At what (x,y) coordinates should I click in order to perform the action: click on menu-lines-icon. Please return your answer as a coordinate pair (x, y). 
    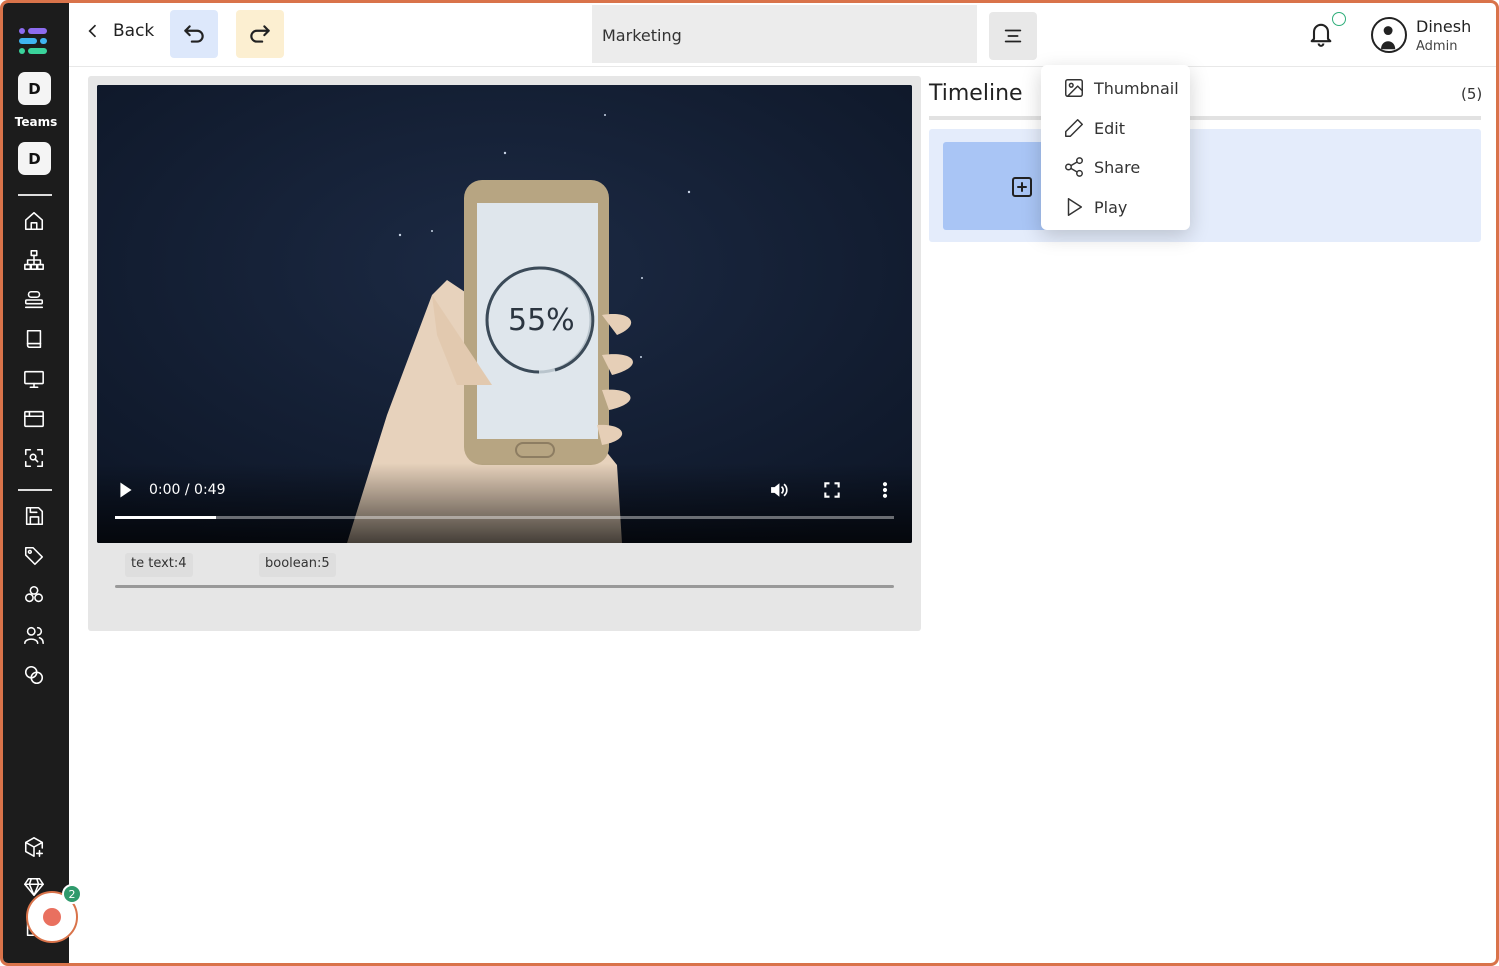
    Looking at the image, I should click on (1013, 36).